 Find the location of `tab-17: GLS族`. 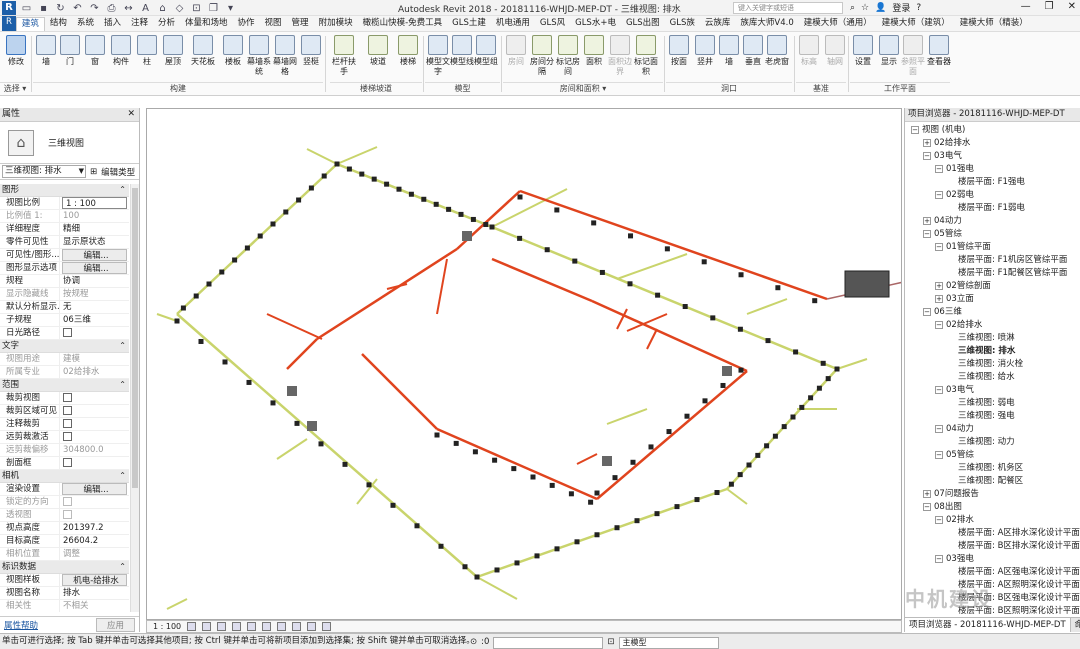

tab-17: GLS族 is located at coordinates (682, 24).